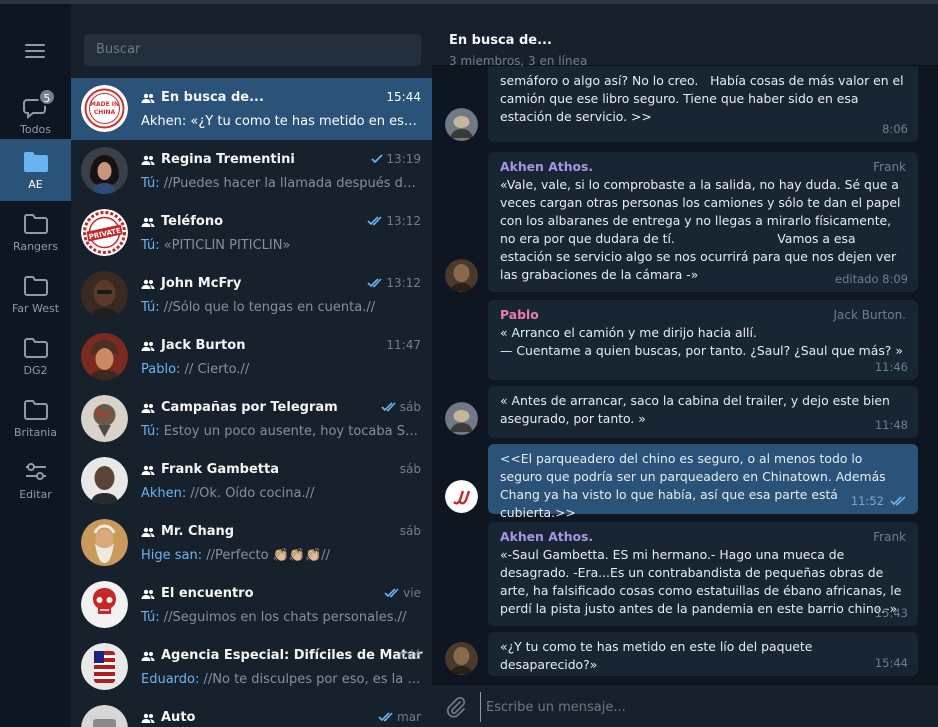  I want to click on chat-time: 15:44, so click(403, 97).